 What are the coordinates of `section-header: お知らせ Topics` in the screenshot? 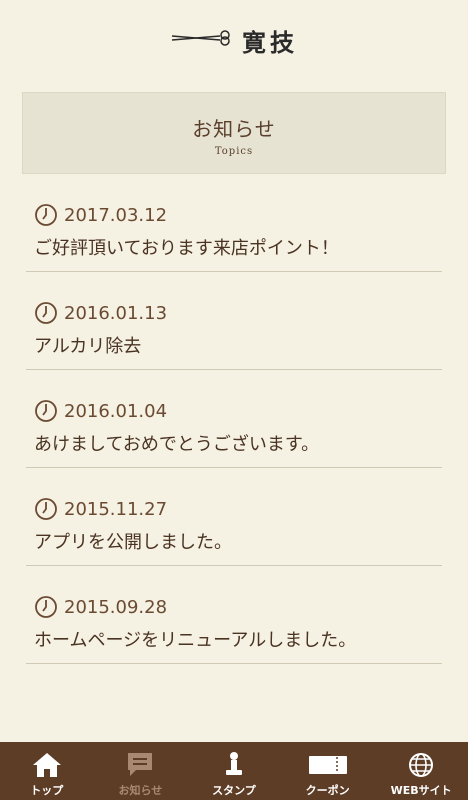 It's located at (234, 133).